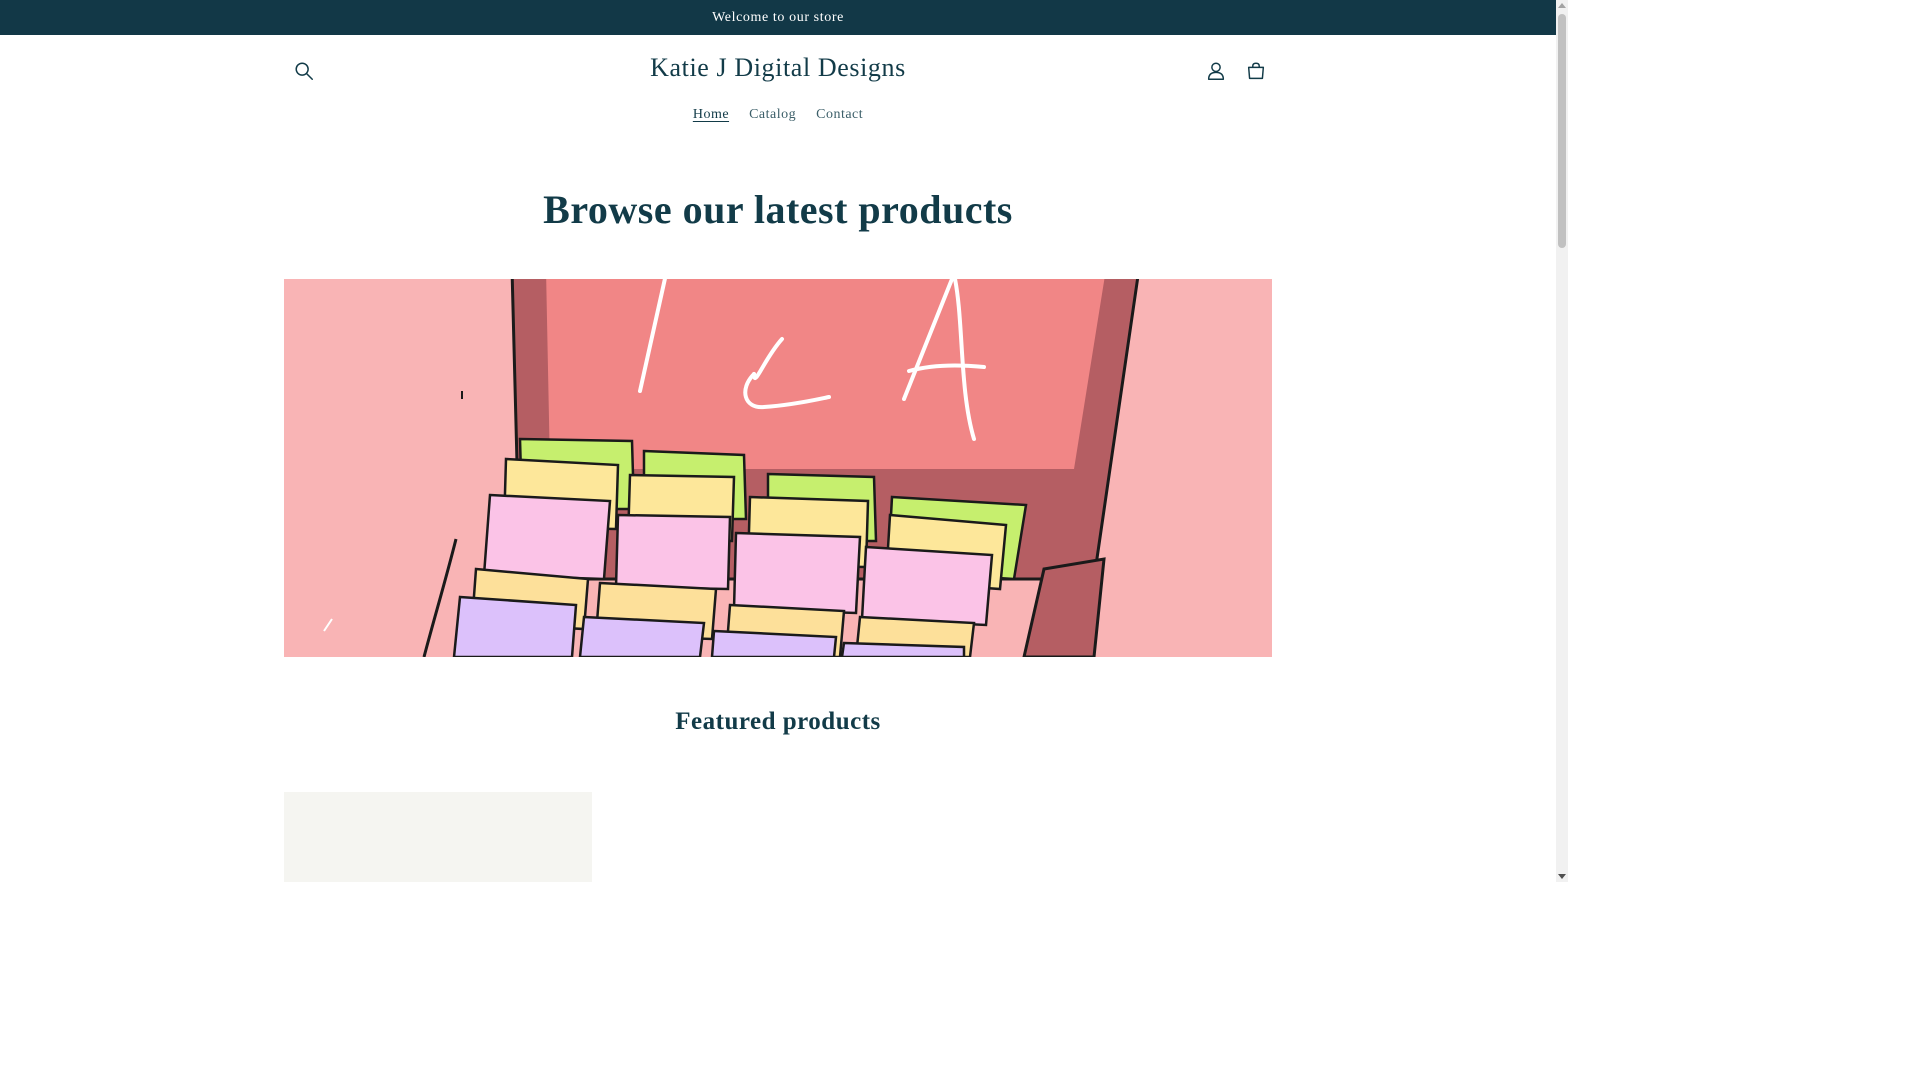 This screenshot has height=1080, width=1920. I want to click on page-title: Browse our latest products, so click(778, 209).